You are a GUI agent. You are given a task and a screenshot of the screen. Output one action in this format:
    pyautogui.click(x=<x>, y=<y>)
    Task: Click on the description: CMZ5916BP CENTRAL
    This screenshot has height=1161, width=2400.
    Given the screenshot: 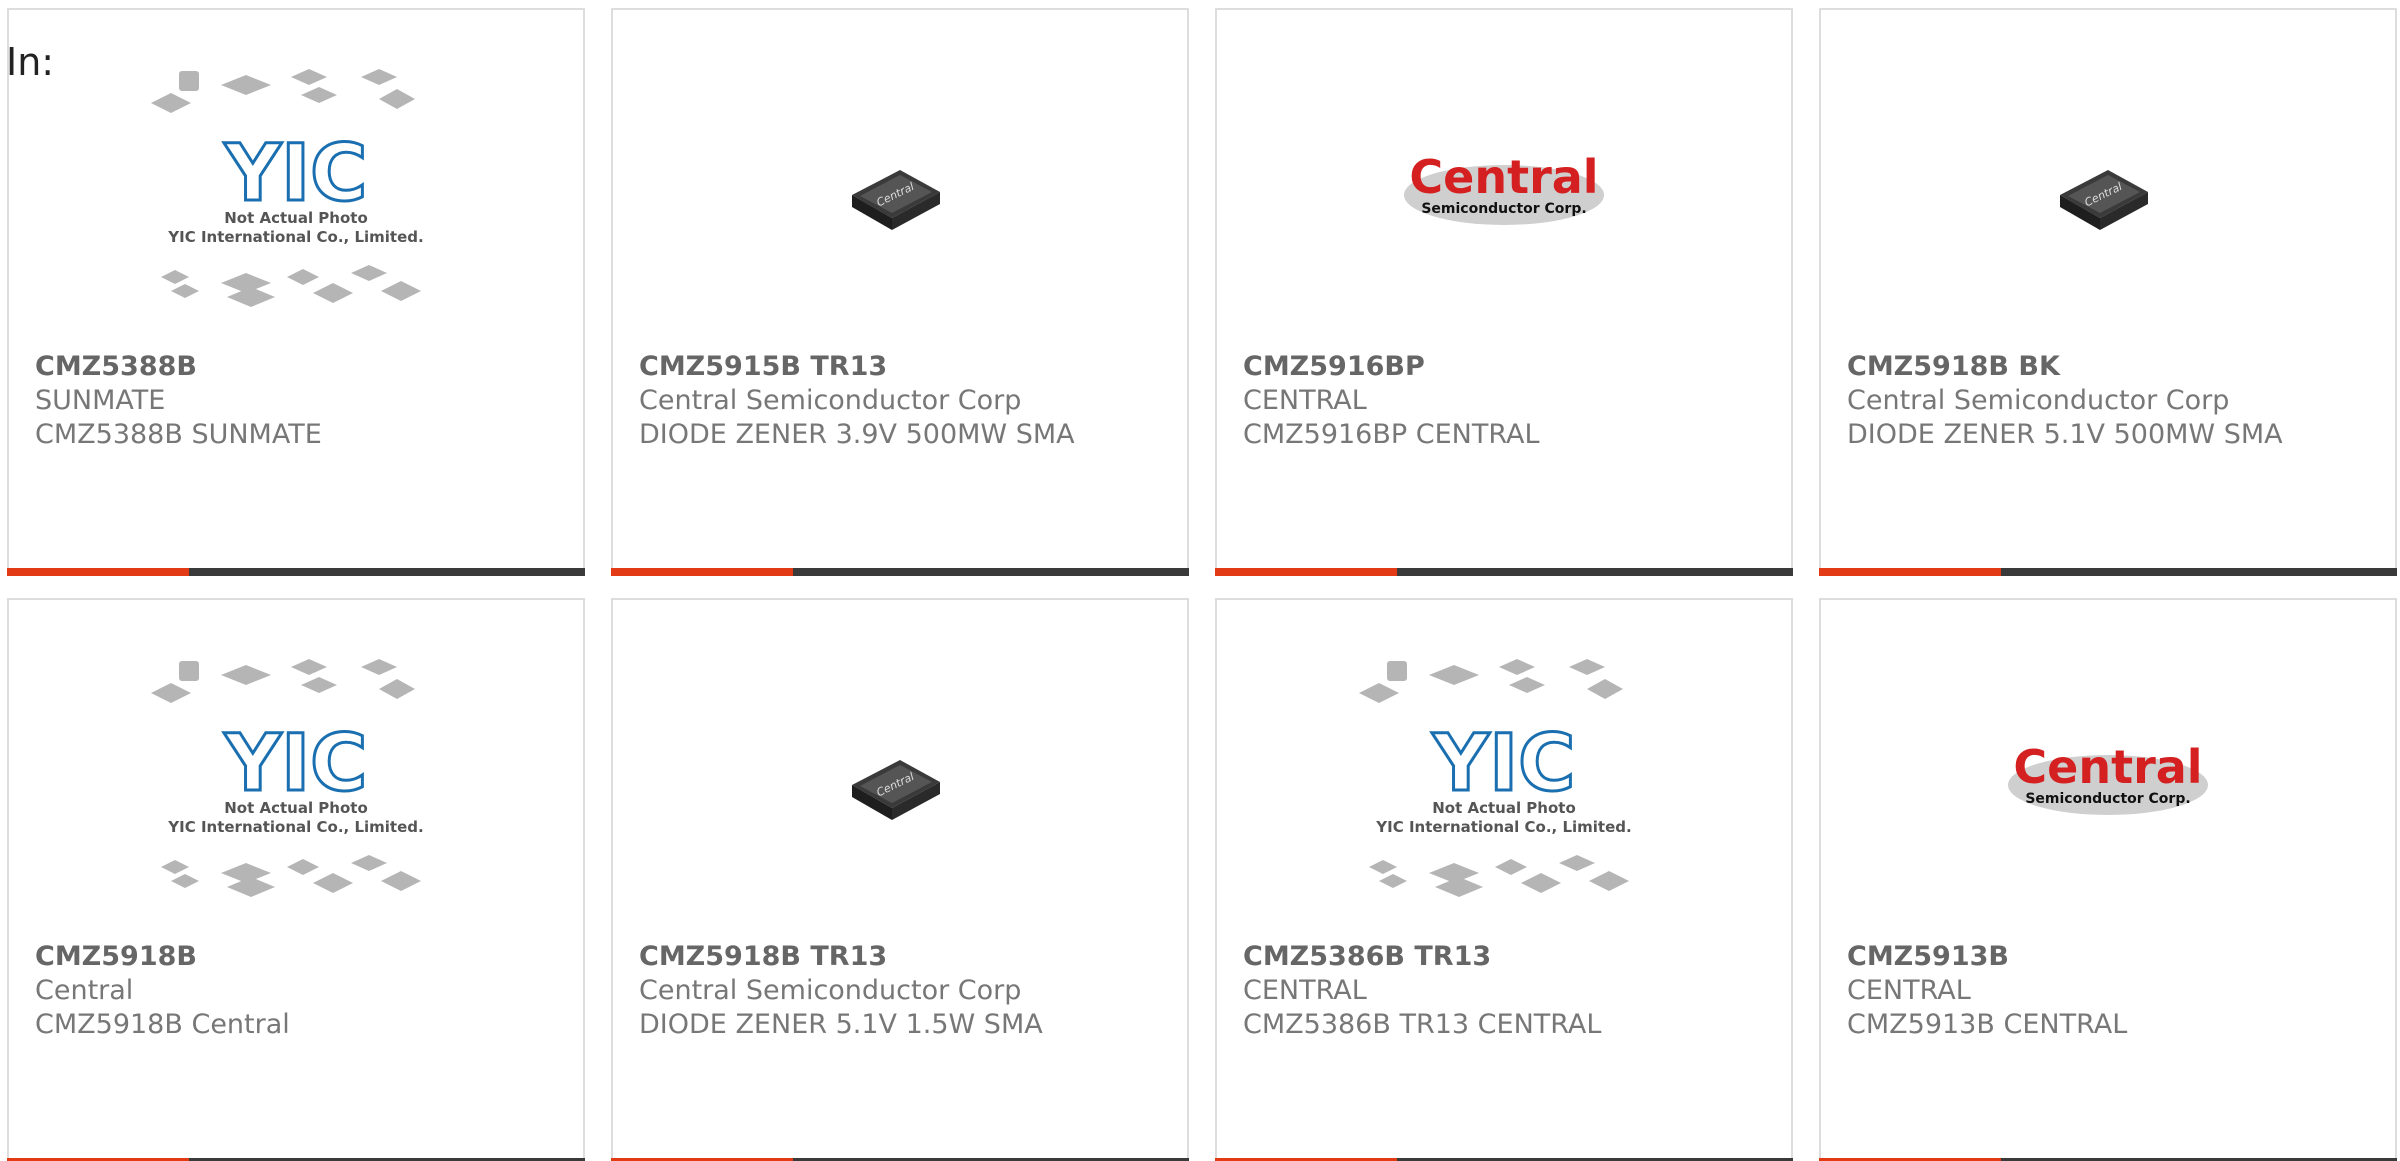 What is the action you would take?
    pyautogui.click(x=1391, y=434)
    